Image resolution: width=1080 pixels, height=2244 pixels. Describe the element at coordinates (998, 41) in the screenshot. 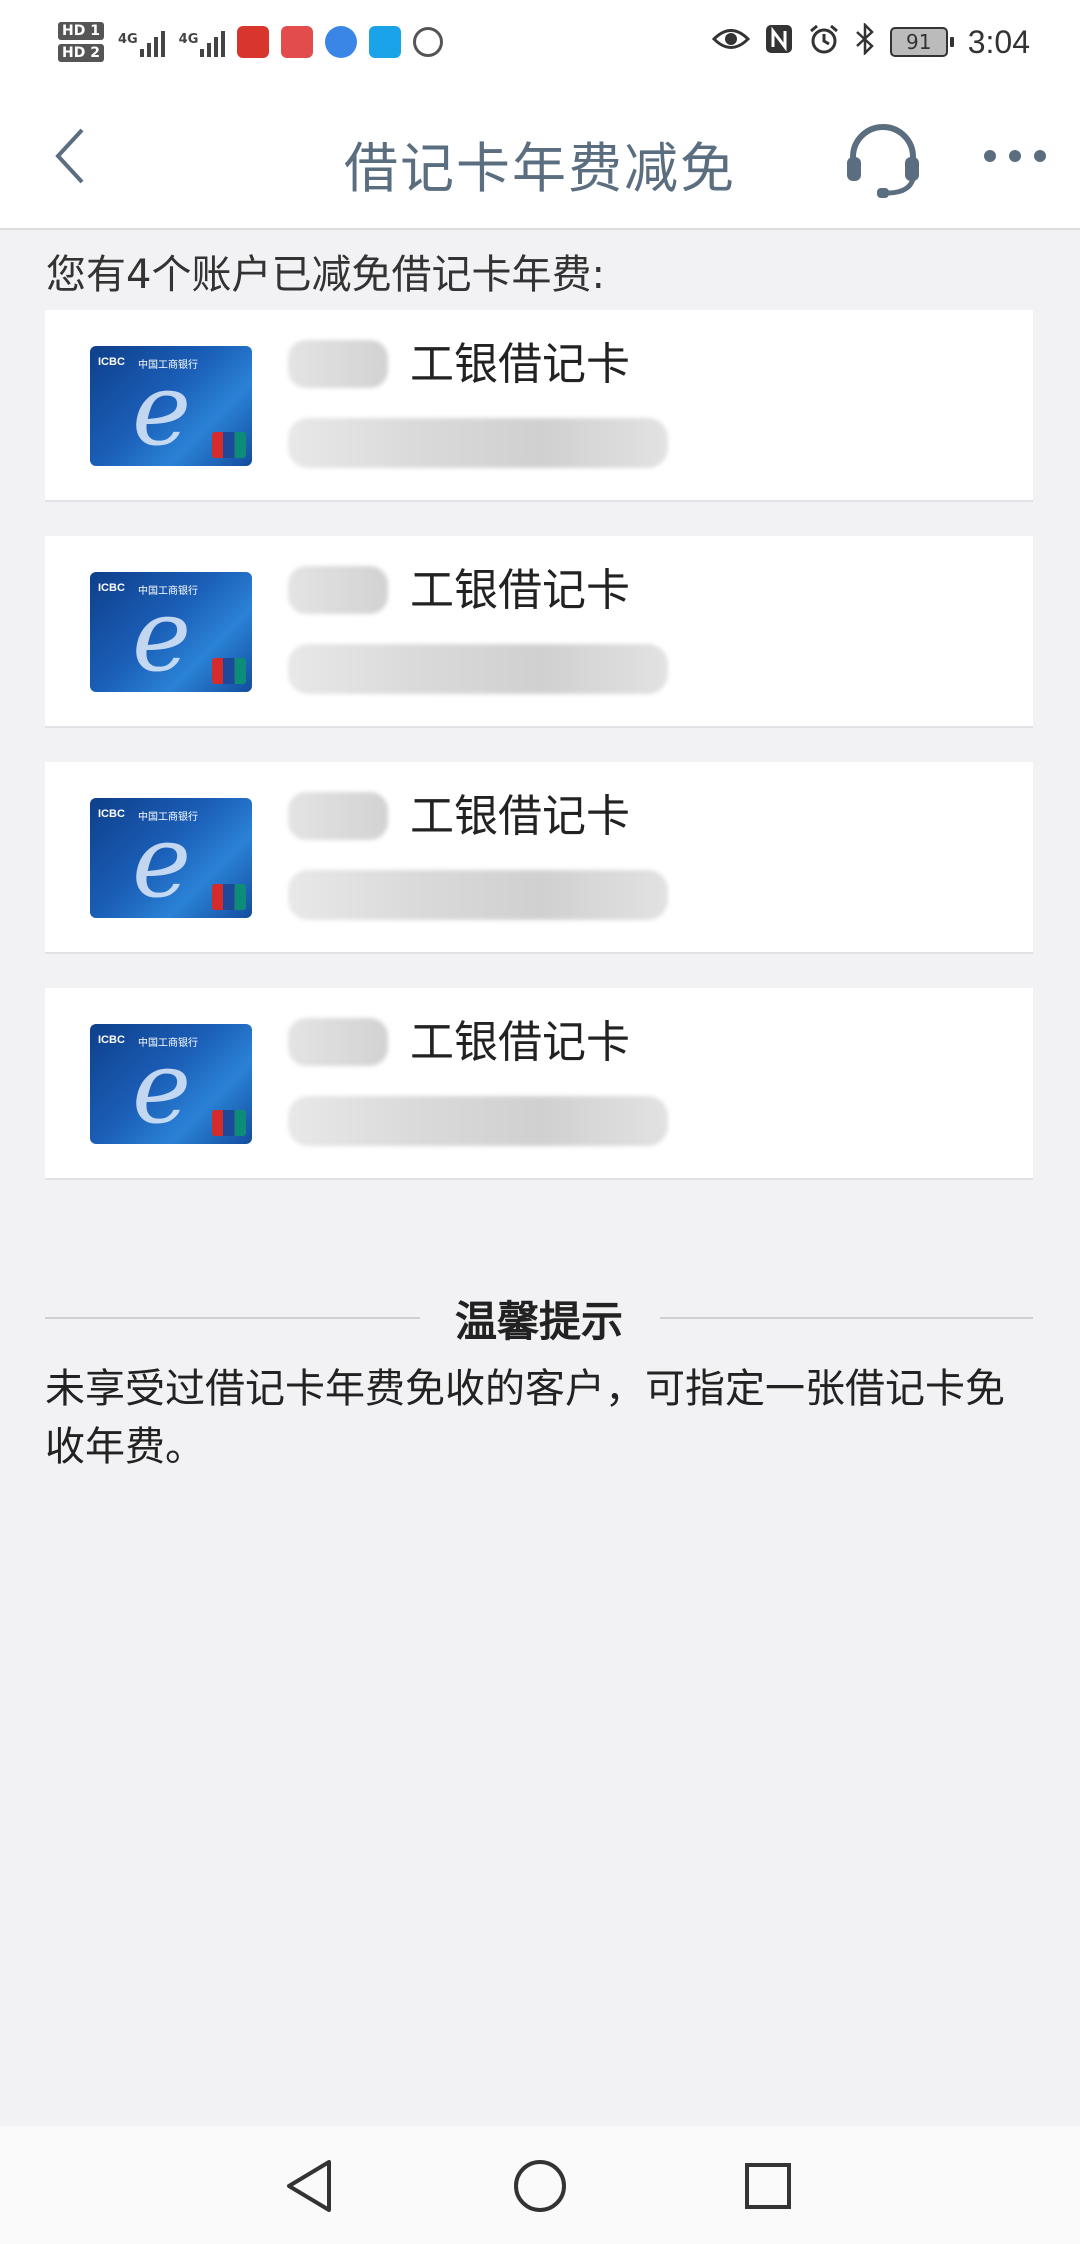

I see `clock: 3:04` at that location.